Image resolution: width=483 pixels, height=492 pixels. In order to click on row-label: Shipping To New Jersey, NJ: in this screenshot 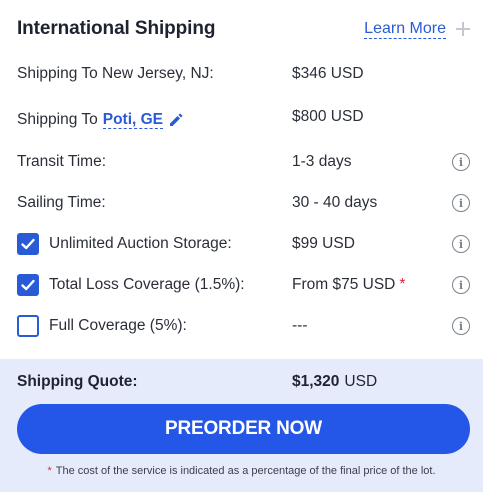, I will do `click(115, 73)`.